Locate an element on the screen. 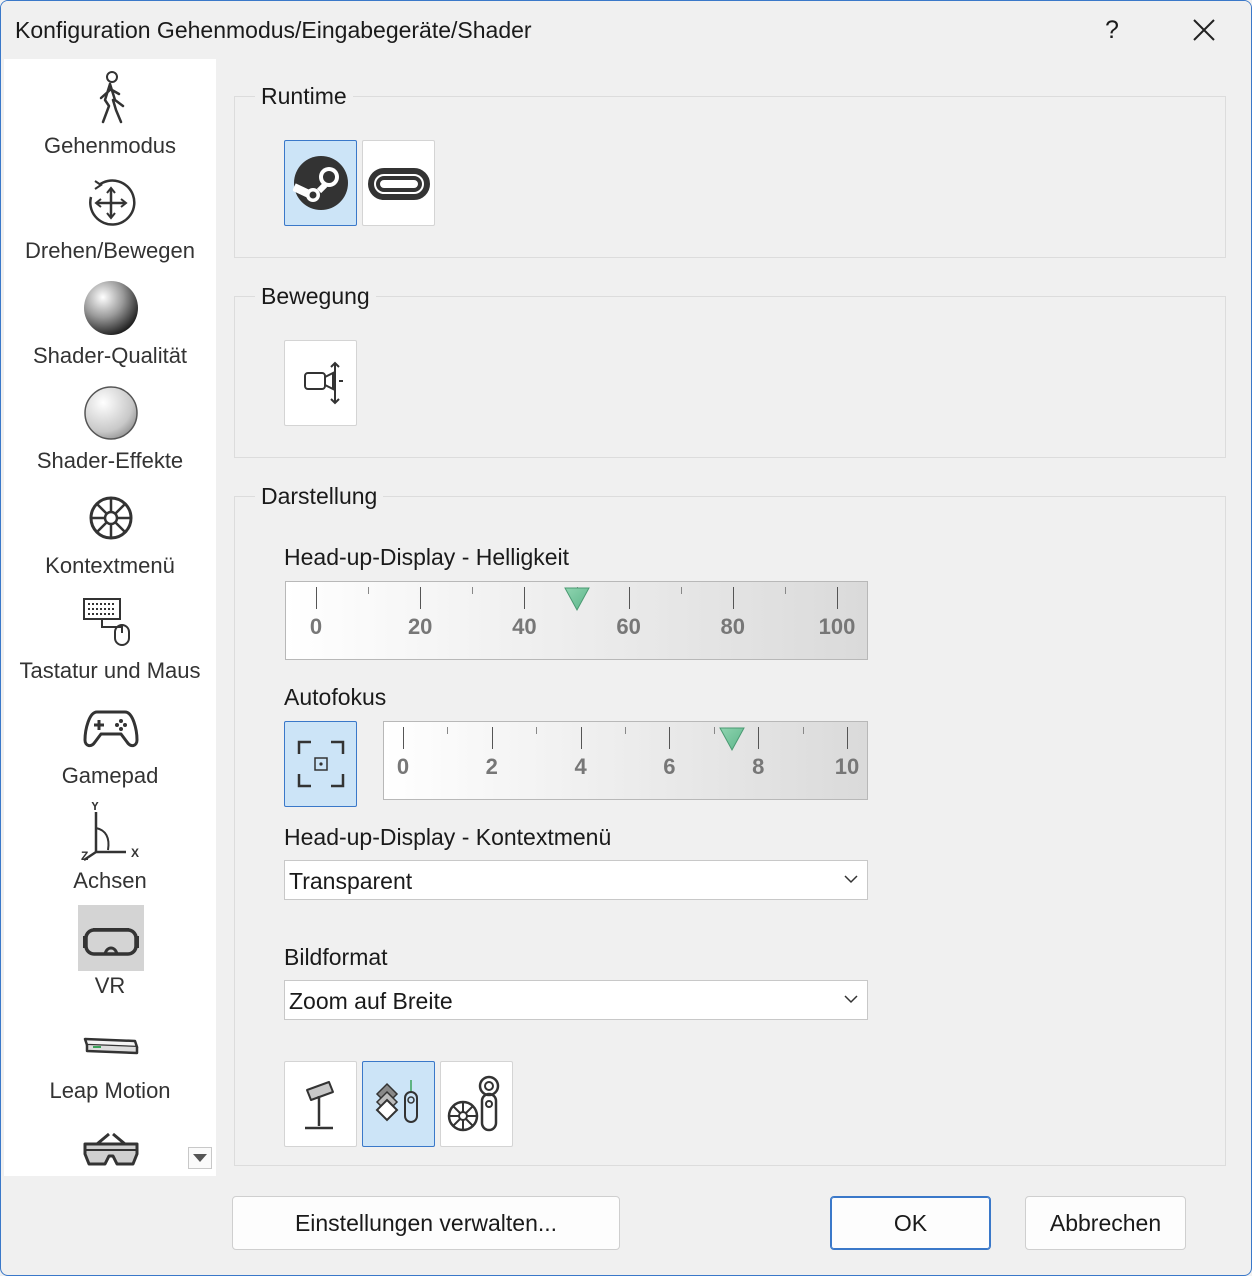 The width and height of the screenshot is (1252, 1276). slider-tick-label: 10 is located at coordinates (847, 766).